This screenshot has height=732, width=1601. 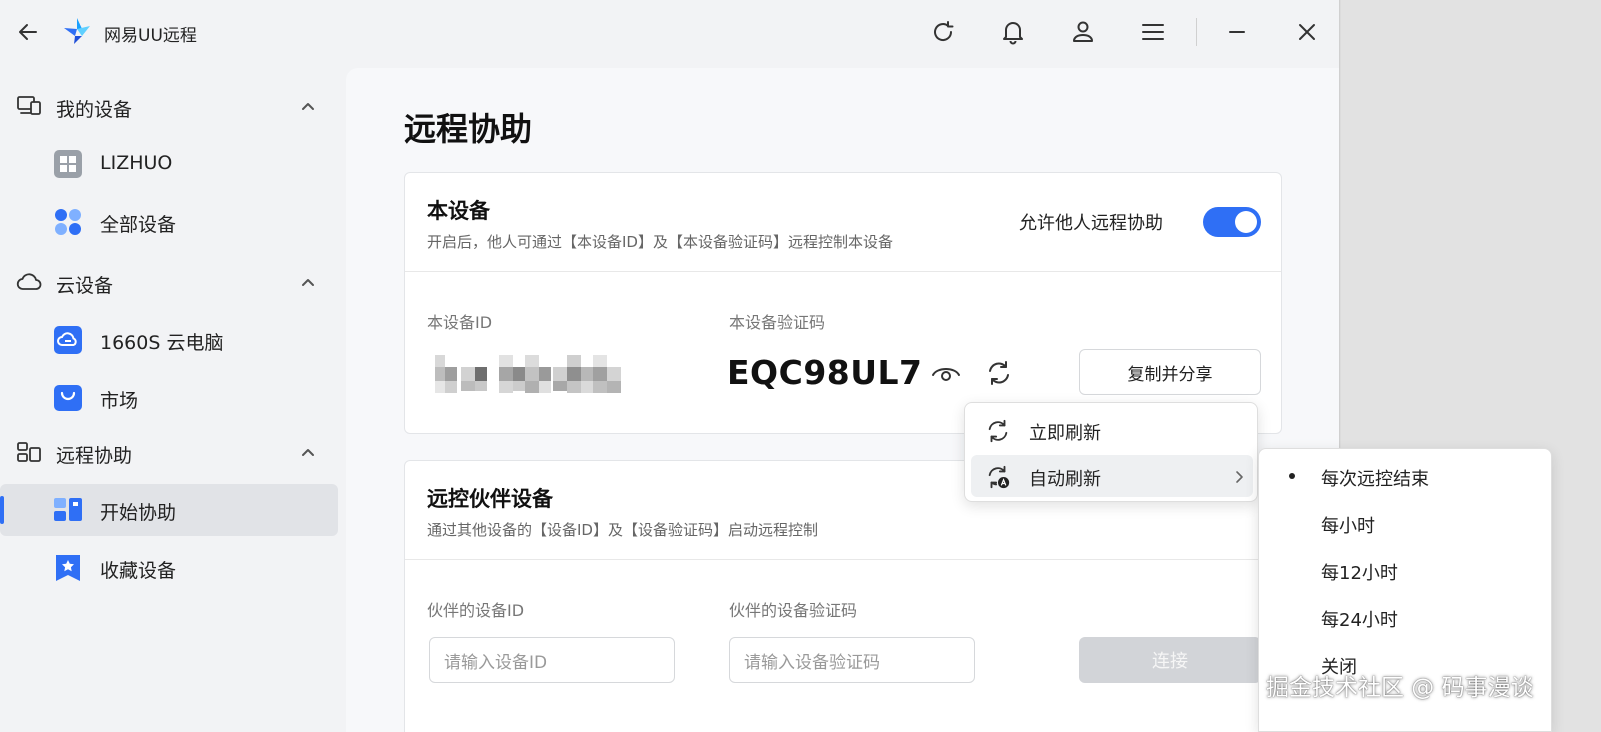 What do you see at coordinates (68, 222) in the screenshot?
I see `all-devices-icon` at bounding box center [68, 222].